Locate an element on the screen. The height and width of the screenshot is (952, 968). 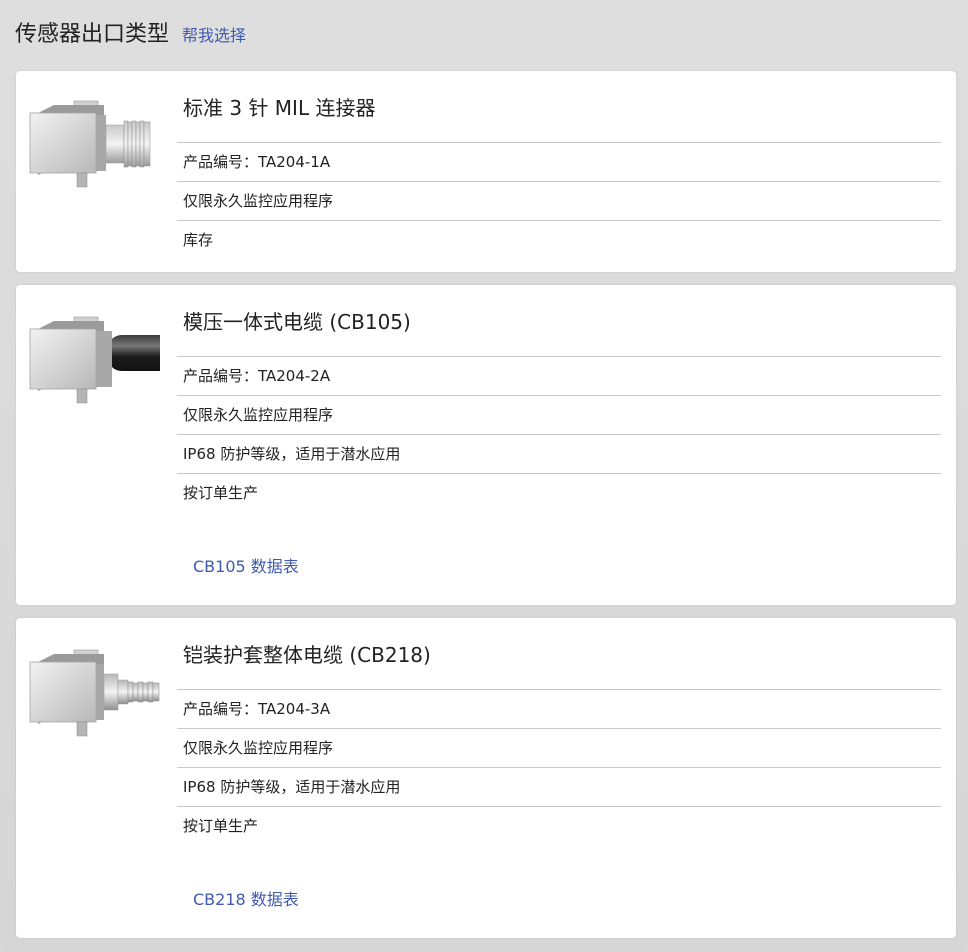
card-title: 标准 3 针 MIL 连接器 is located at coordinates (559, 107).